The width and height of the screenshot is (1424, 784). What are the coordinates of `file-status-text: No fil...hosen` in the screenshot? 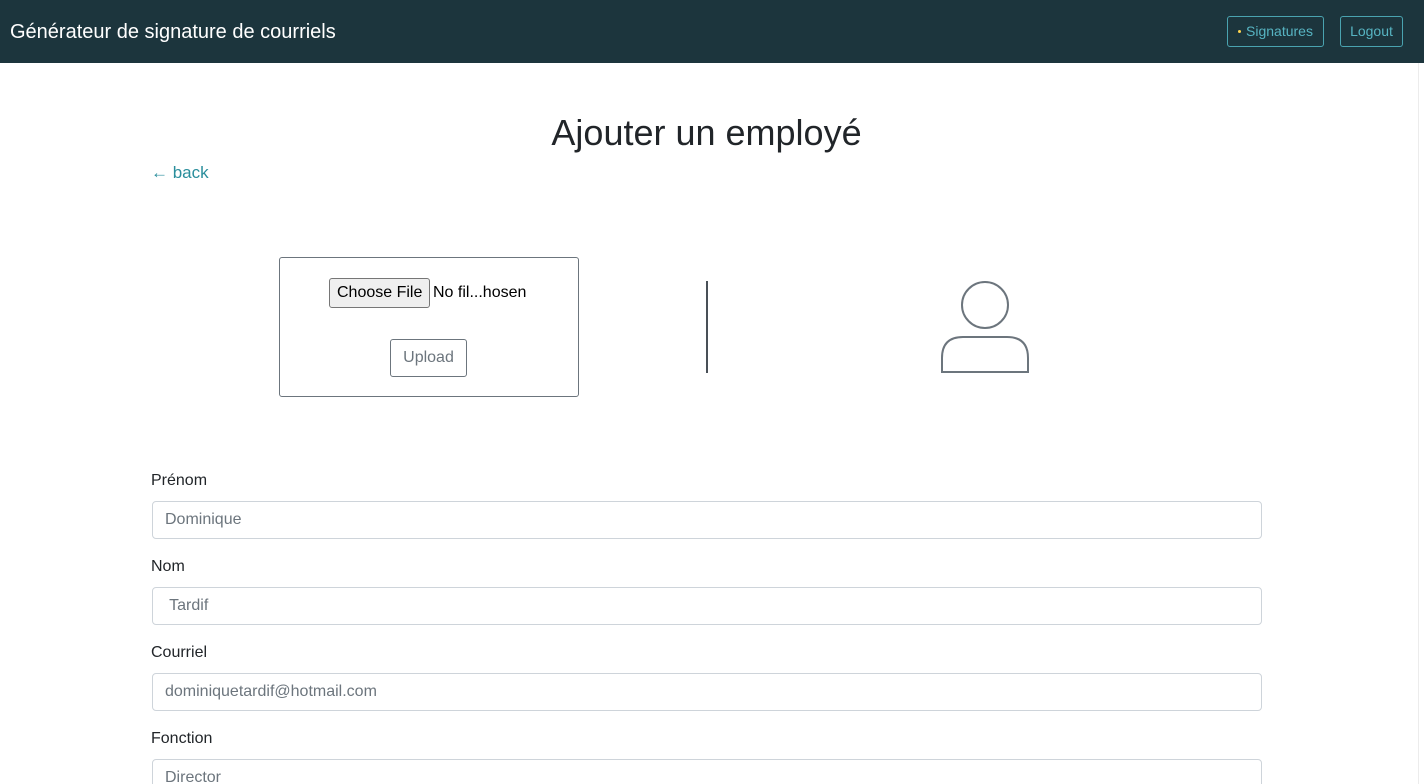 It's located at (480, 292).